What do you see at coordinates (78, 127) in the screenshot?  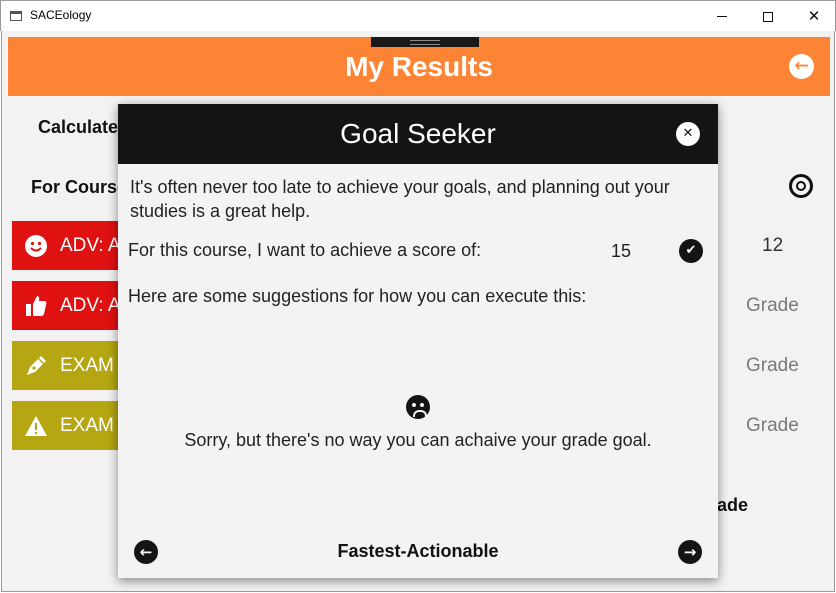 I see `calculate-label: Calculate` at bounding box center [78, 127].